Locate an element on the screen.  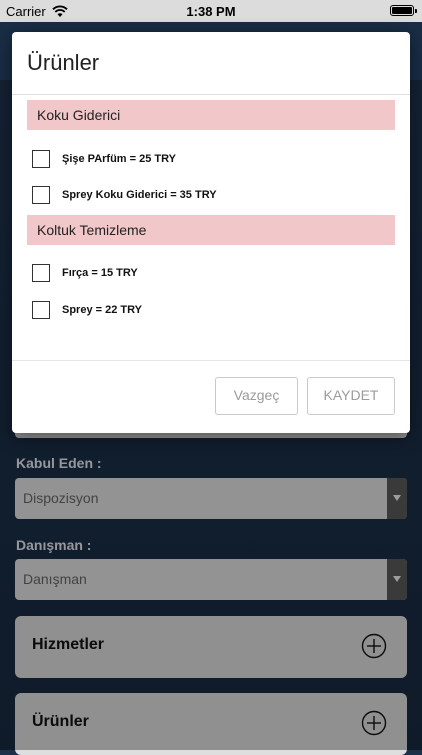
product-label: Fırça = 15 TRY is located at coordinates (100, 273).